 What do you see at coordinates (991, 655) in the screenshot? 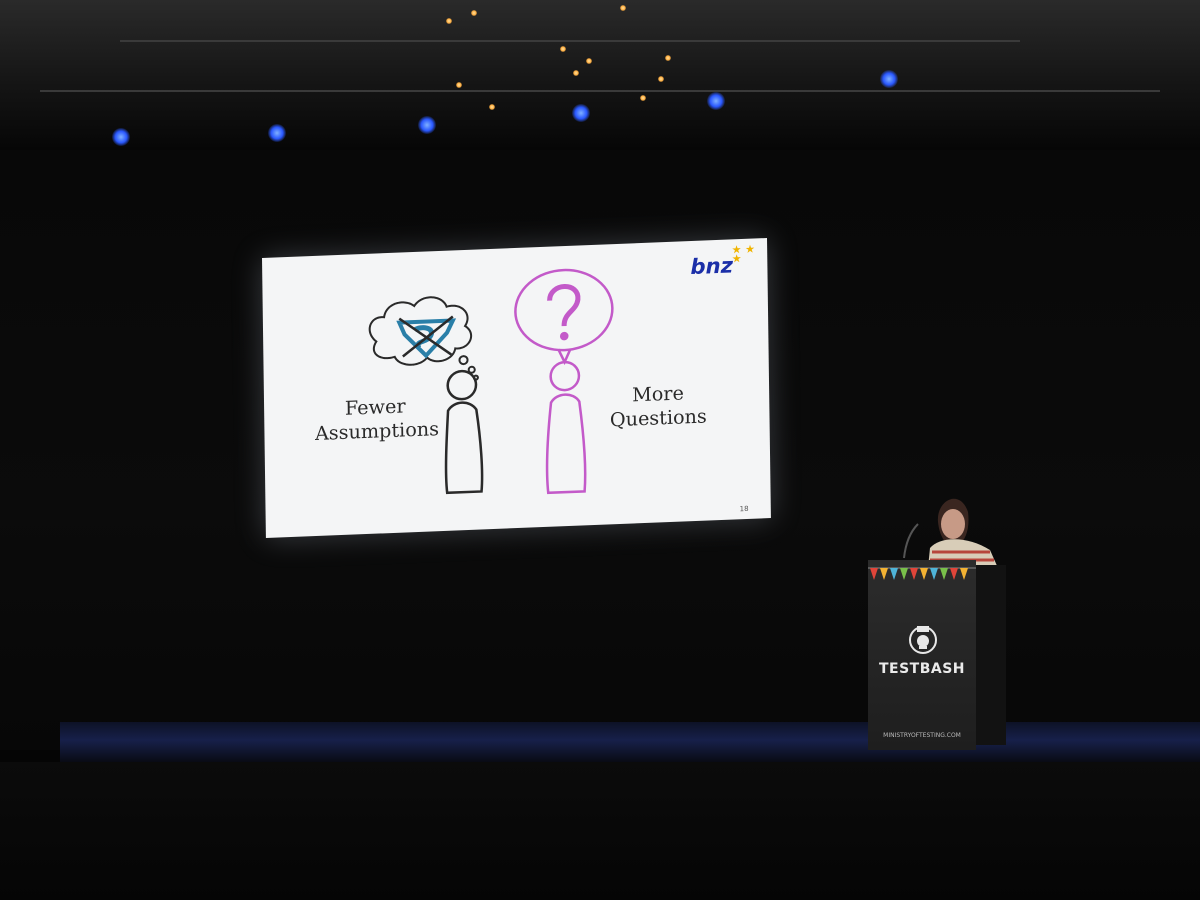
I see `podium-side` at bounding box center [991, 655].